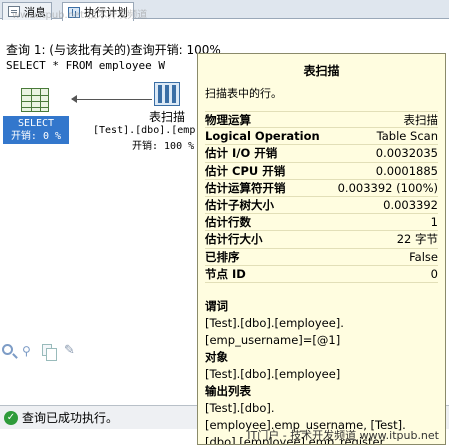  I want to click on tab-execution-plan: 执行计划, so click(98, 11).